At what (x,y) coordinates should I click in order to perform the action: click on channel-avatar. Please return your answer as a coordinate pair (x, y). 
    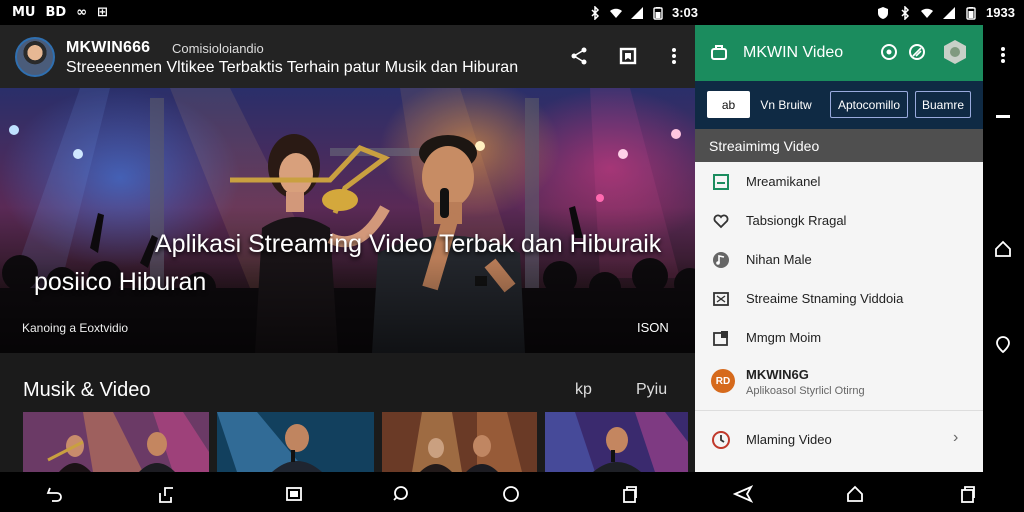
    Looking at the image, I should click on (35, 57).